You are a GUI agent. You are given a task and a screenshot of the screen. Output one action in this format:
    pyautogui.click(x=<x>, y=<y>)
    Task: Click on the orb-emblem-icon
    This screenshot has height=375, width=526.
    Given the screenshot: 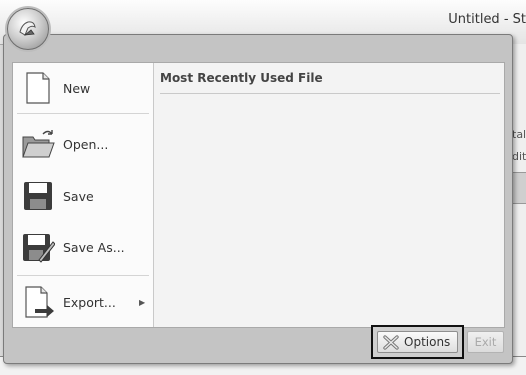 What is the action you would take?
    pyautogui.click(x=27, y=28)
    